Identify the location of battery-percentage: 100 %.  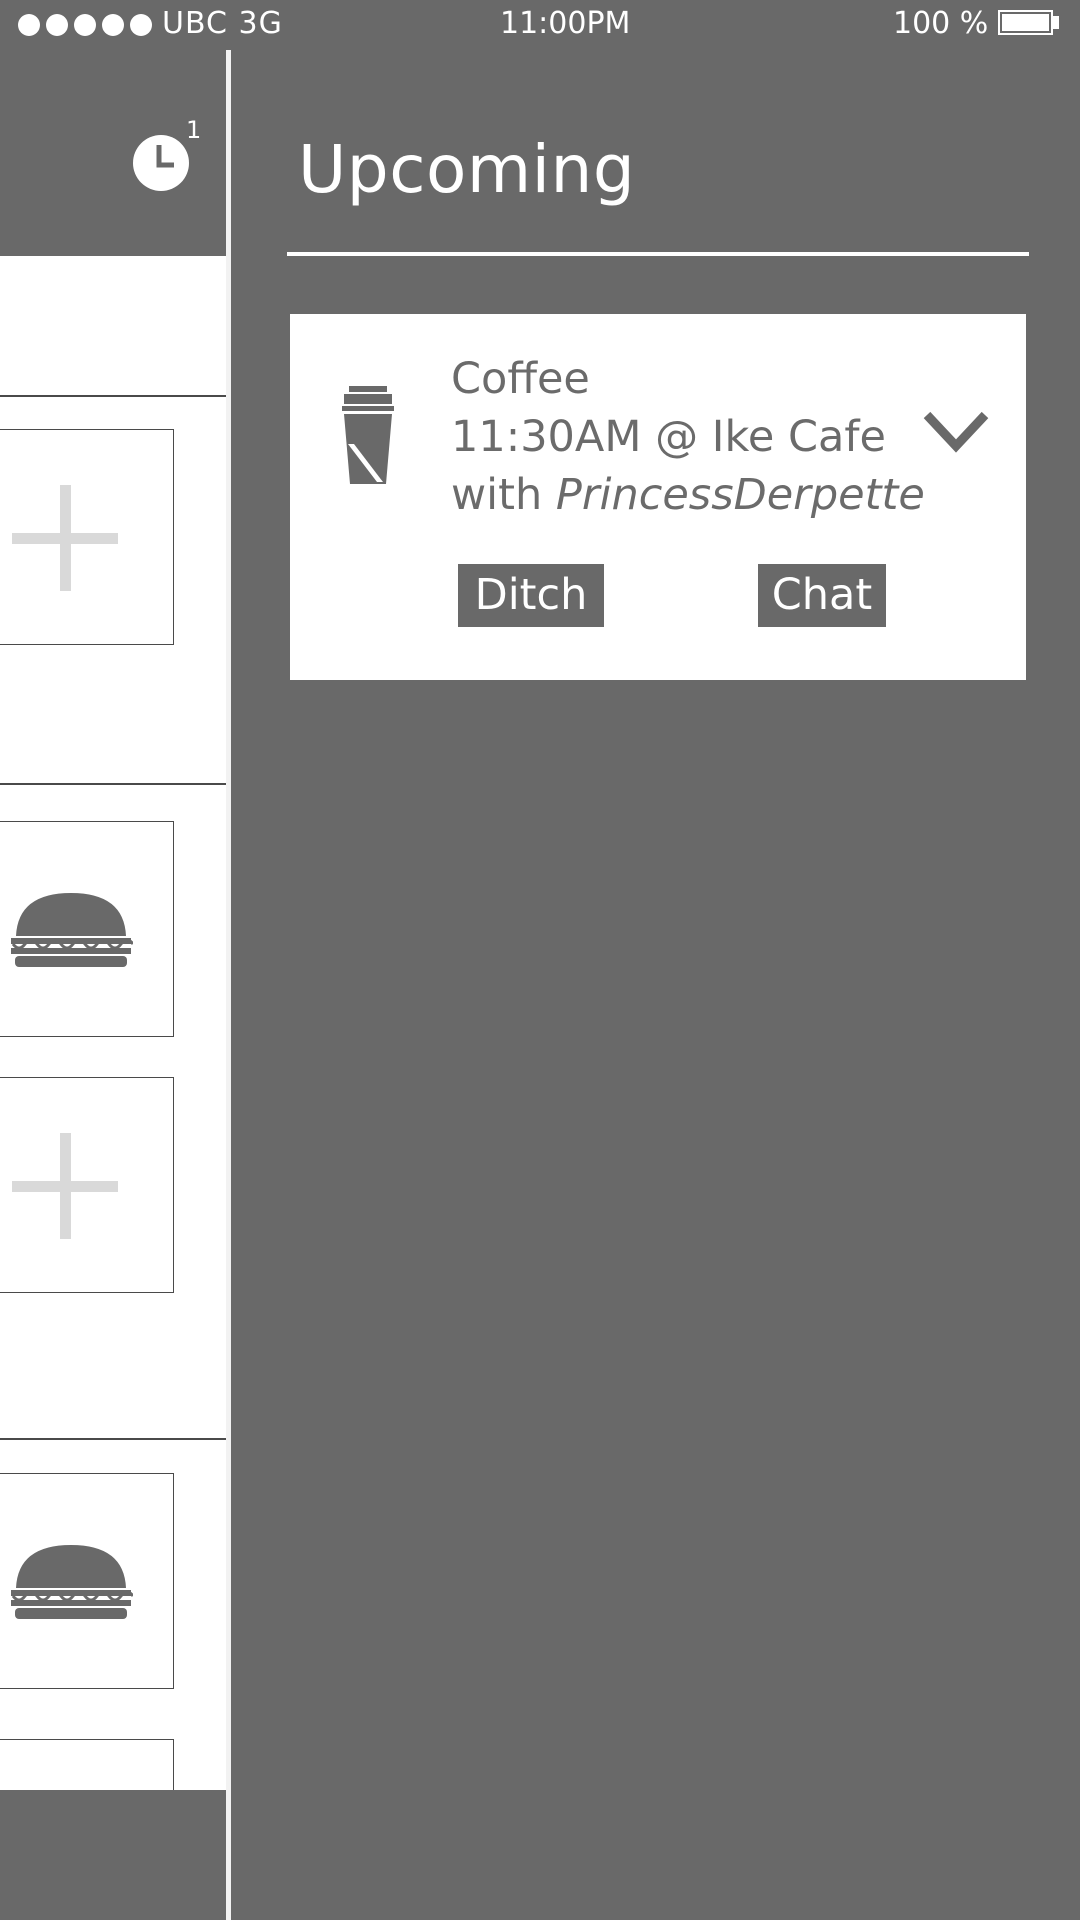
(941, 23).